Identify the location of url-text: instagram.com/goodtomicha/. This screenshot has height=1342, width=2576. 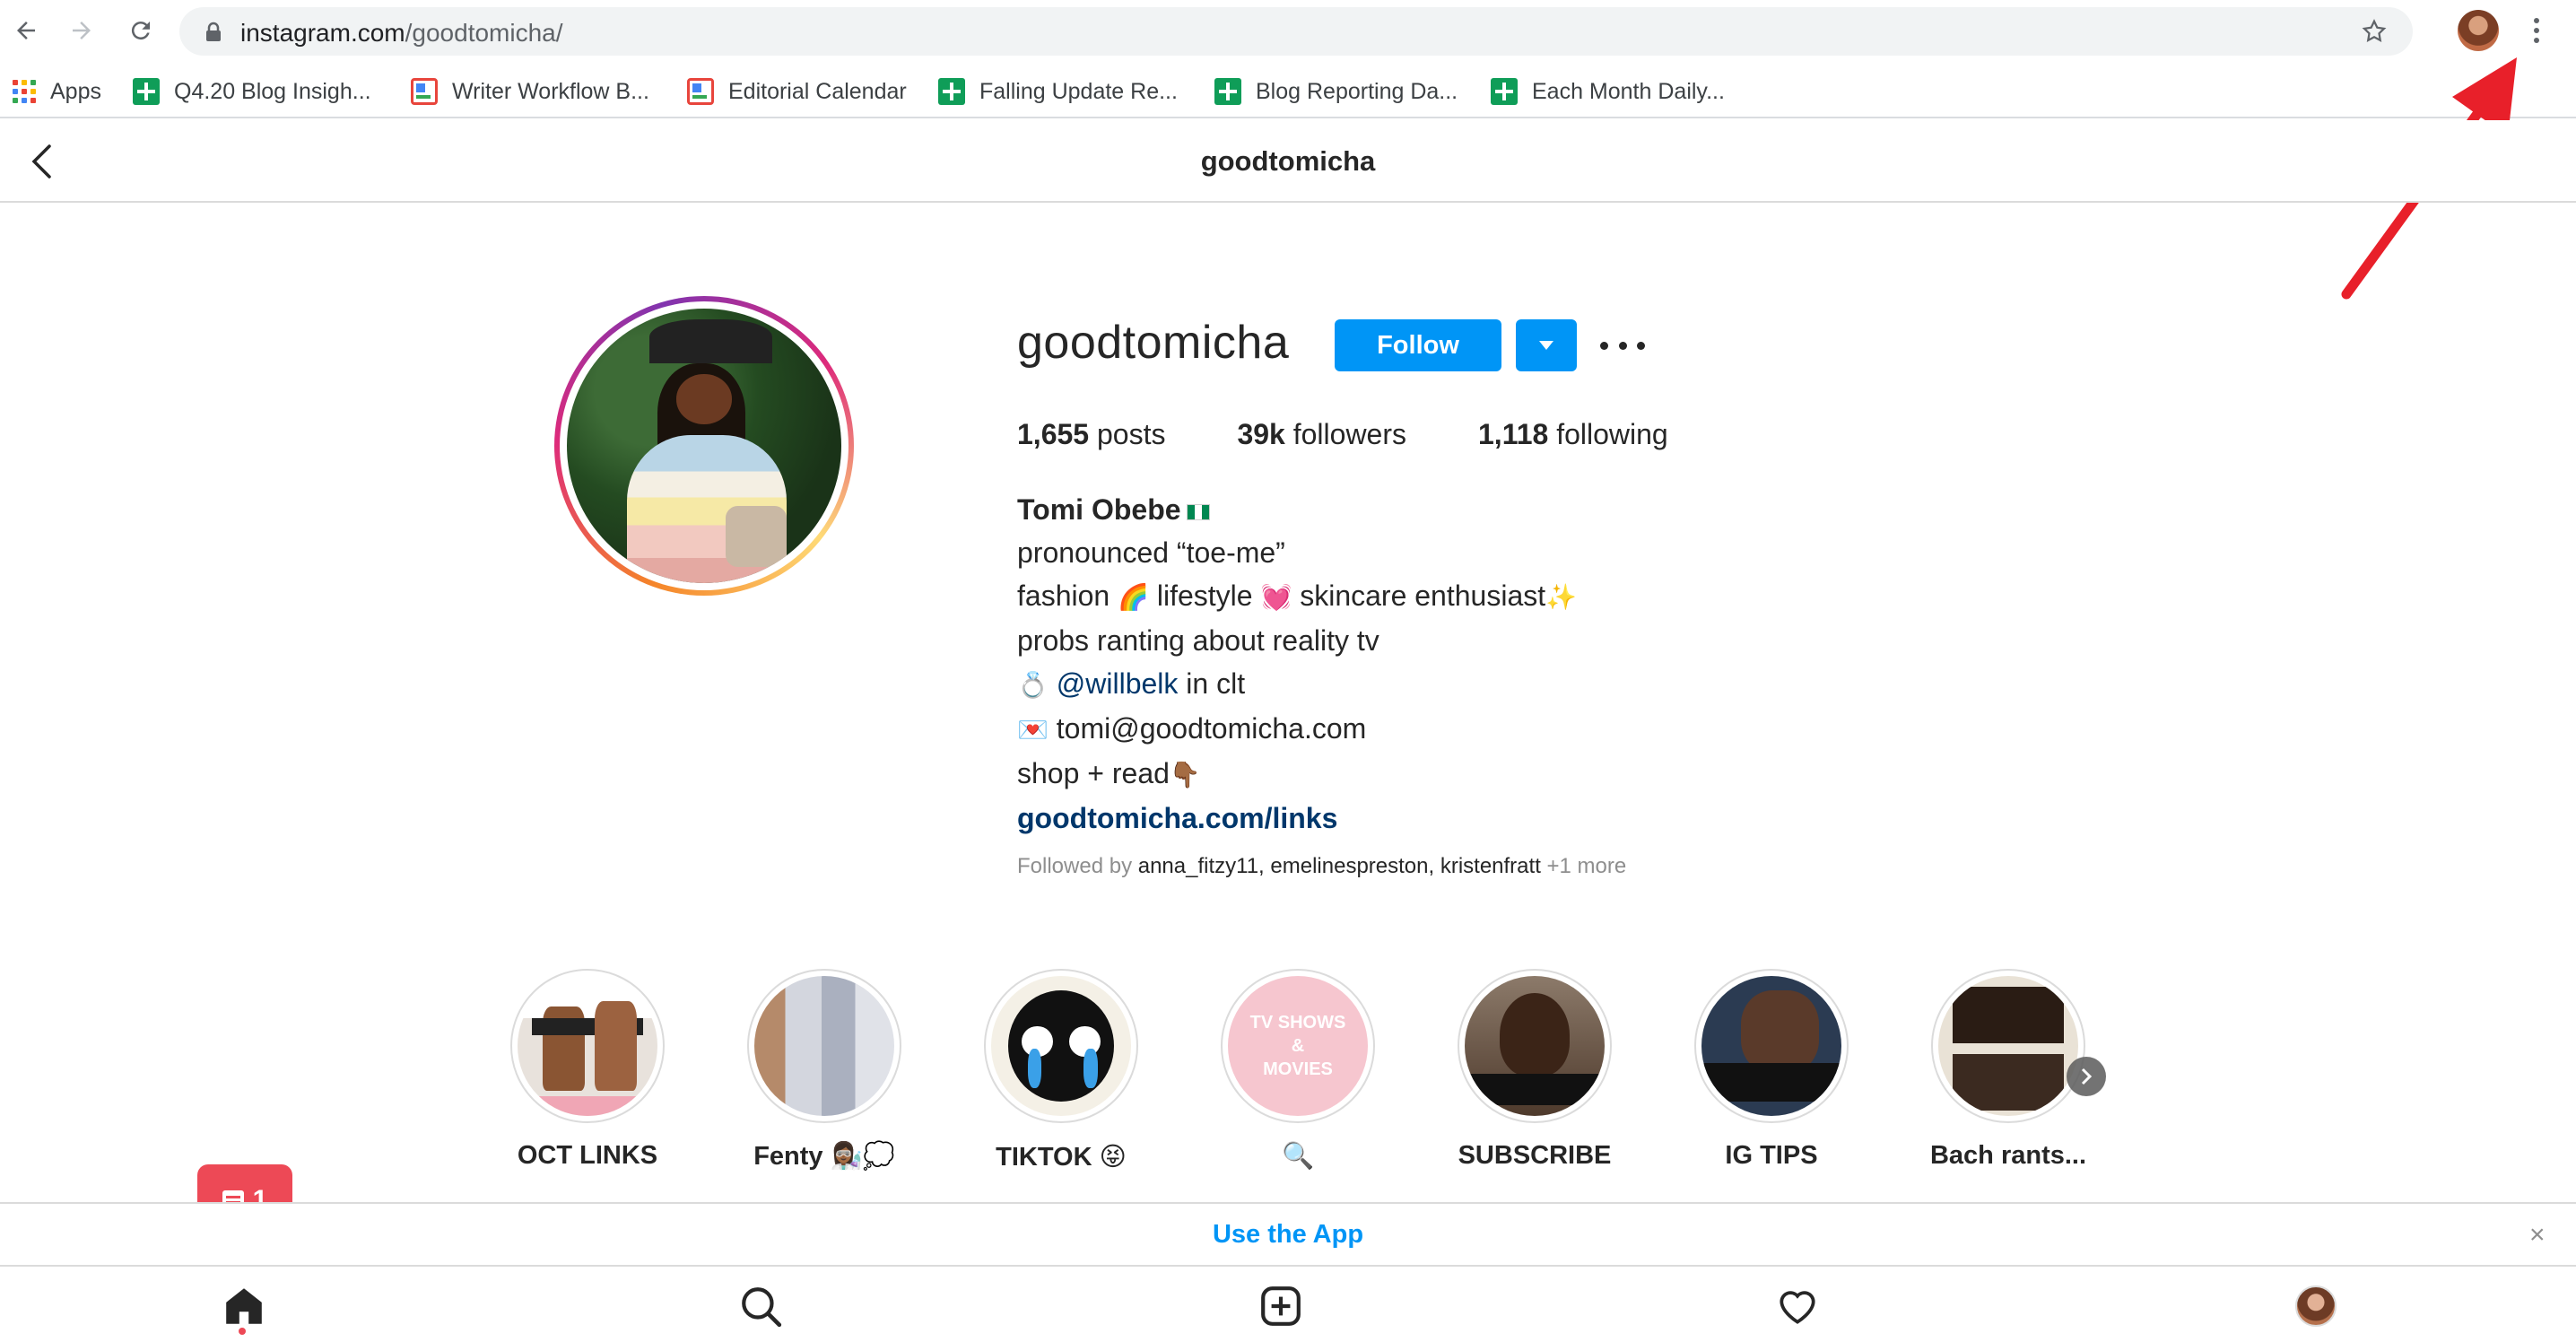
(401, 33).